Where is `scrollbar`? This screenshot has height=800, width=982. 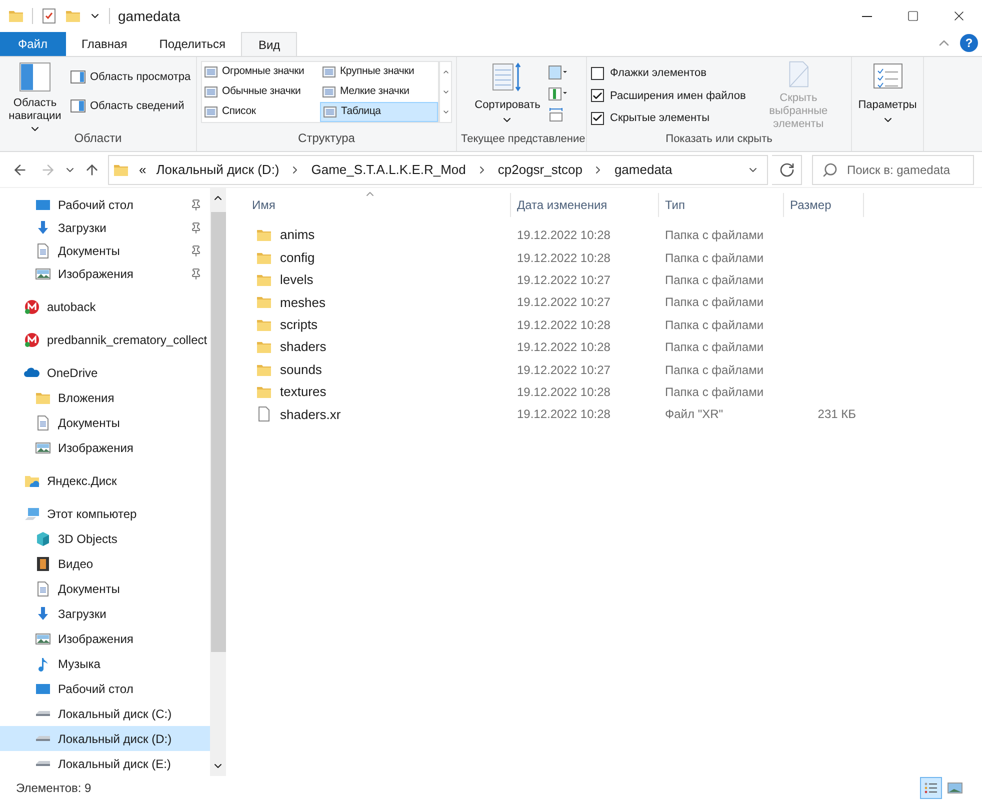
scrollbar is located at coordinates (218, 482).